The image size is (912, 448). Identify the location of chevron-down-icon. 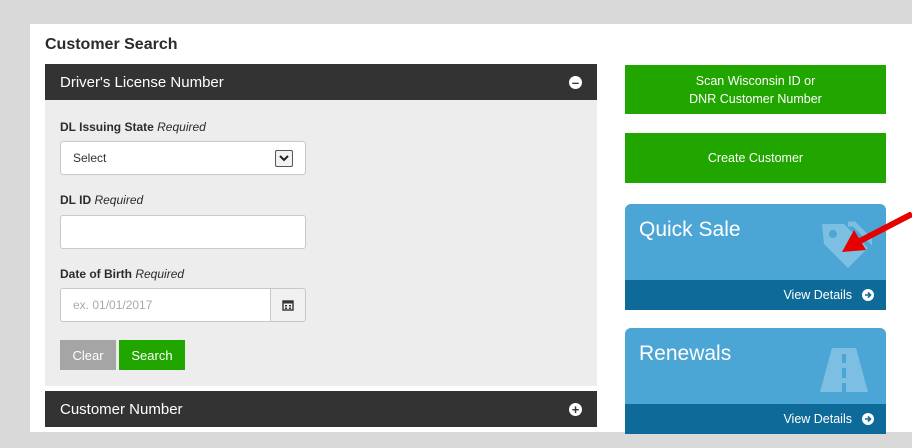
(284, 158).